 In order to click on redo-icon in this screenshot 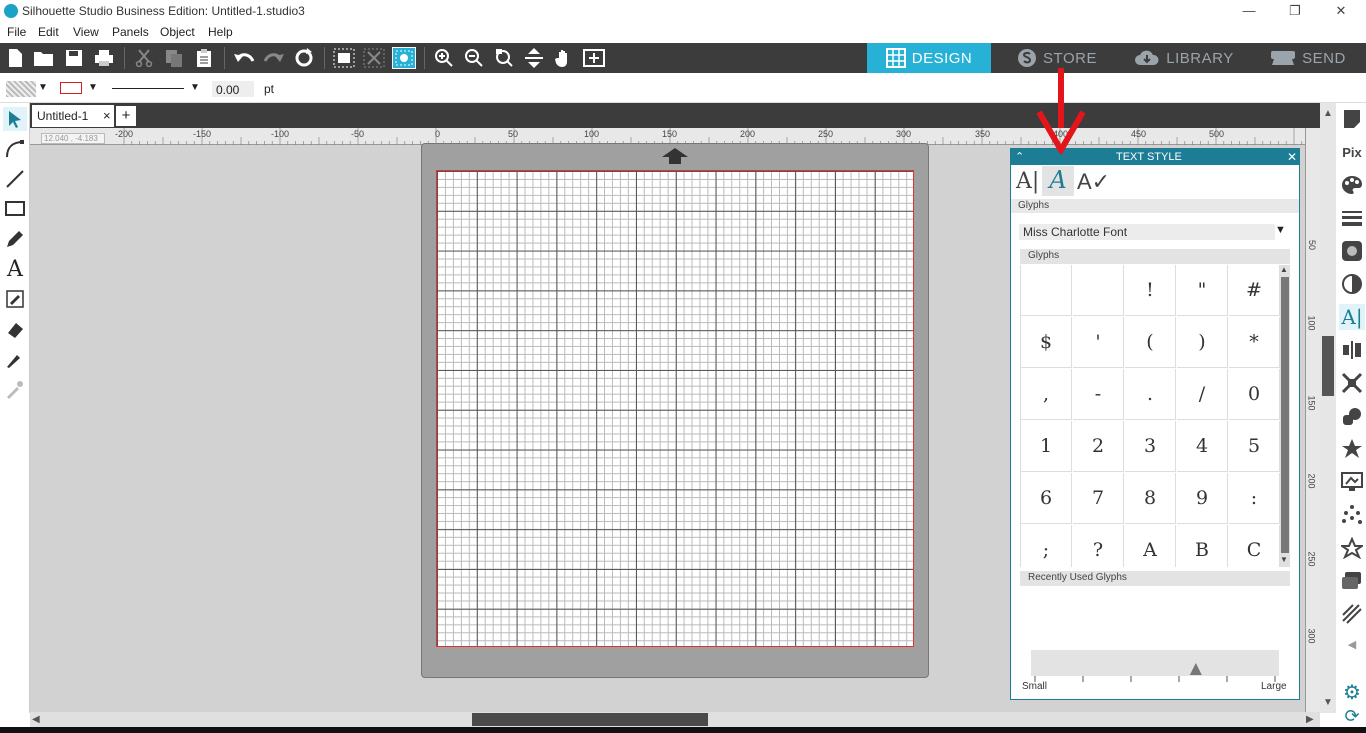, I will do `click(274, 58)`.